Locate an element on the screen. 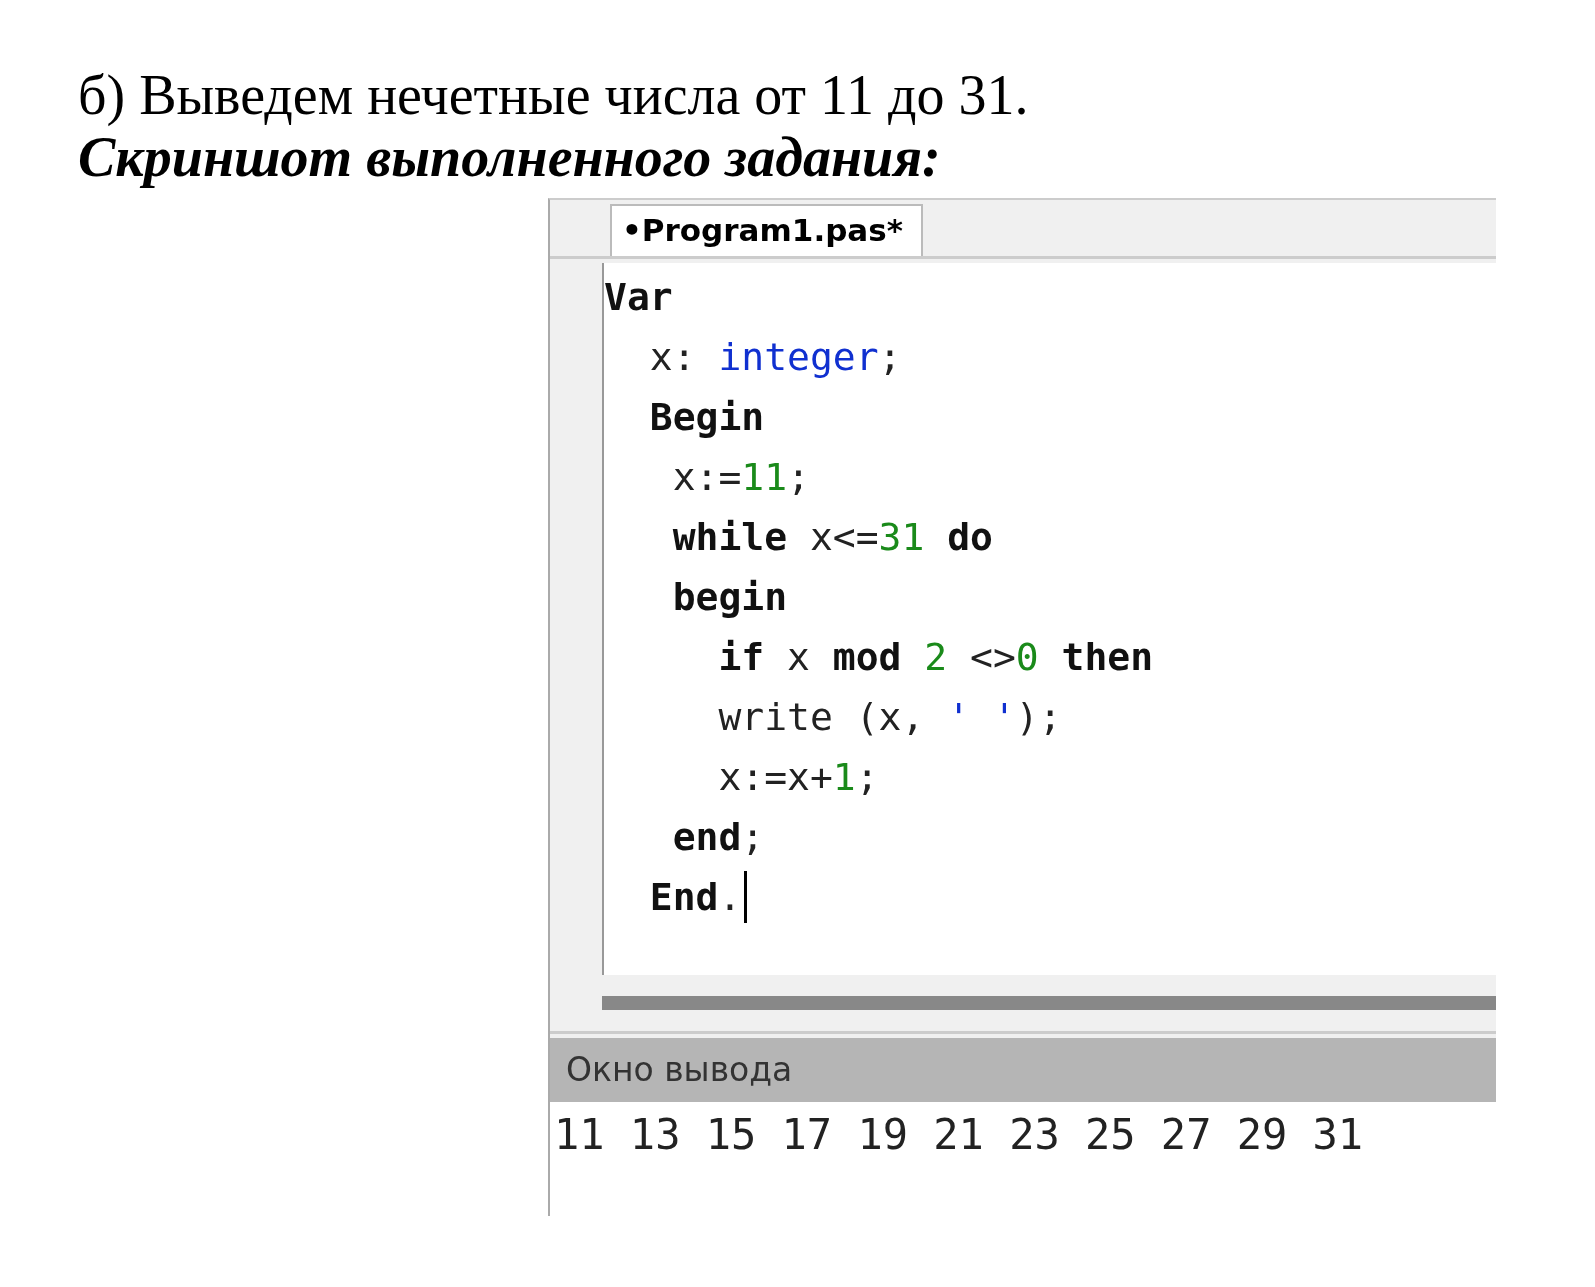 The width and height of the screenshot is (1595, 1287). exercise-subheading: Скриншот выполненного задания: is located at coordinates (509, 157).